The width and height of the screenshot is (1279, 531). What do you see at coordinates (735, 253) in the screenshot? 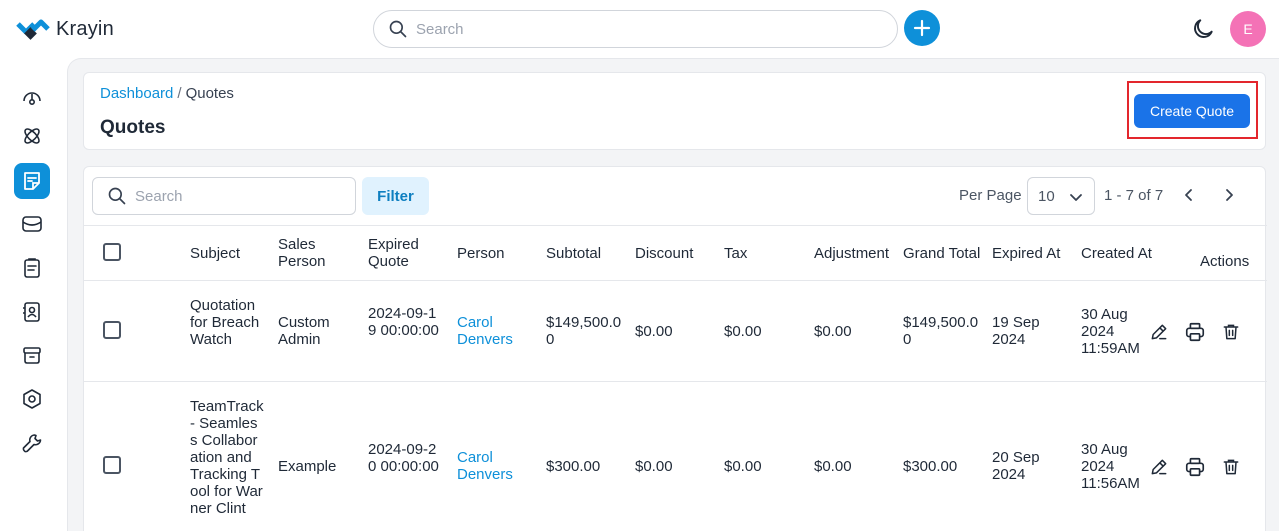
I see `column-header-tax: Tax` at bounding box center [735, 253].